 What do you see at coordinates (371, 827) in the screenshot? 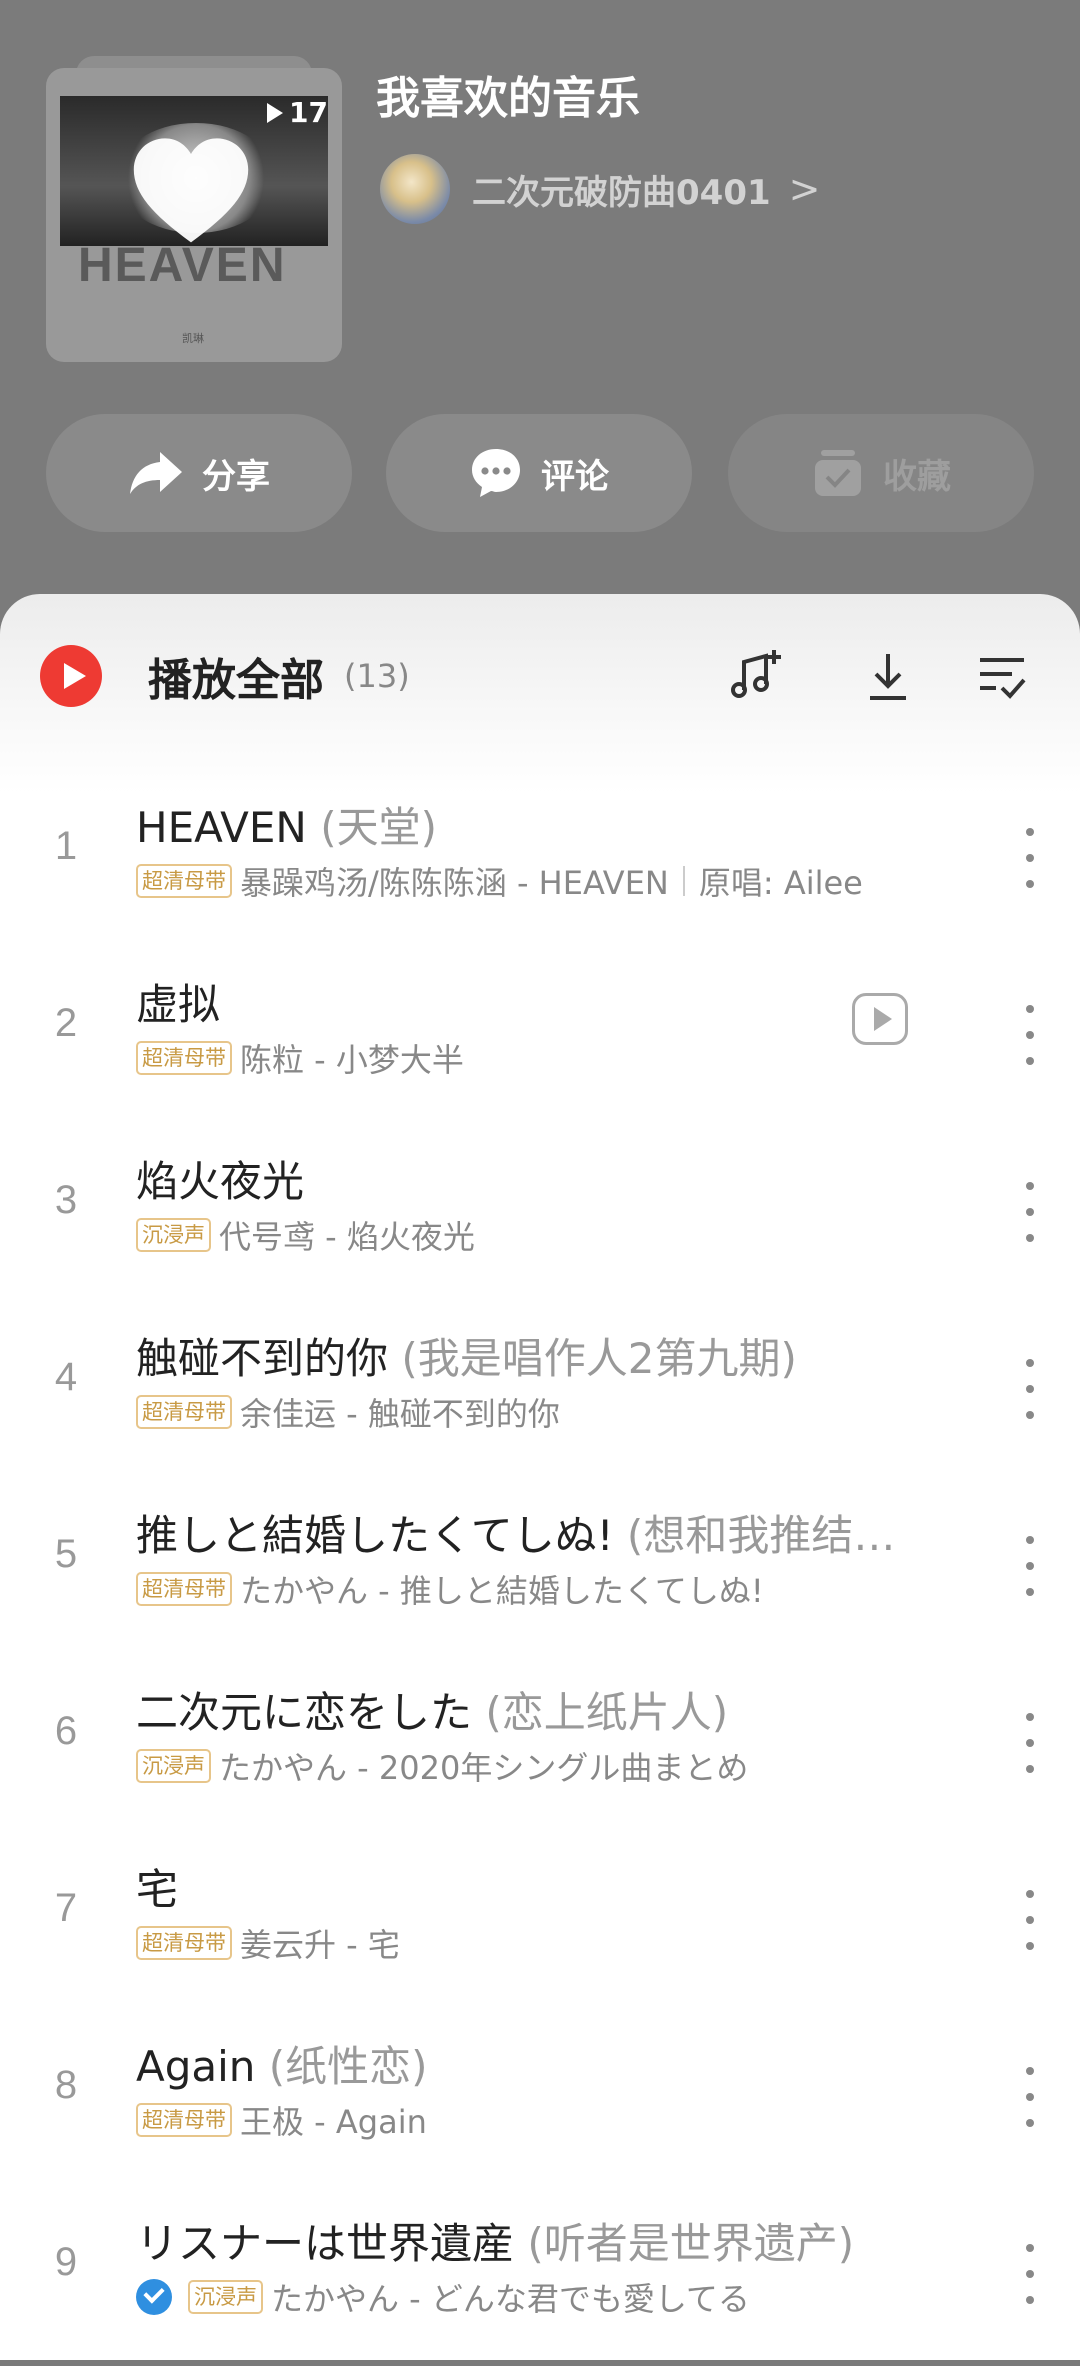
I see `track-alias: (天堂)` at bounding box center [371, 827].